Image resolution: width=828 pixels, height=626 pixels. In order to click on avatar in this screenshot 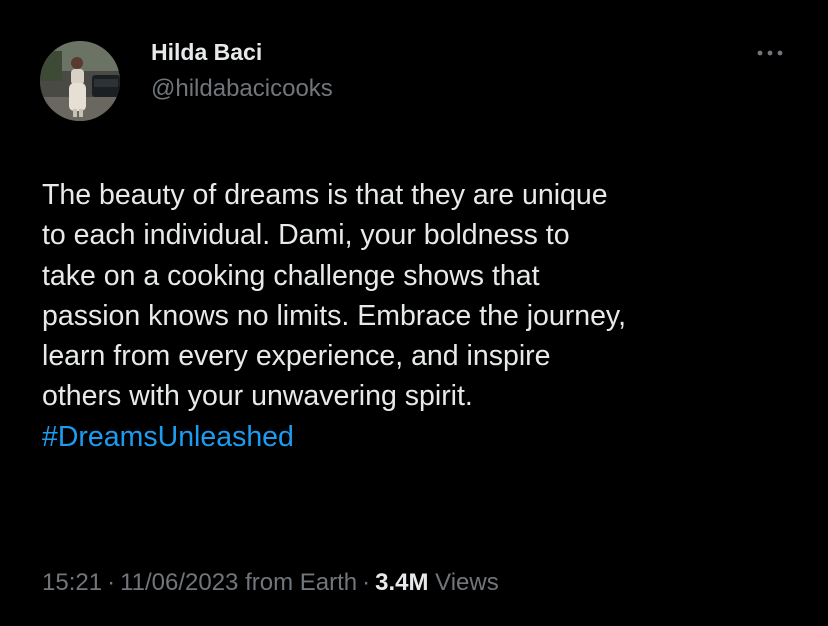, I will do `click(80, 81)`.